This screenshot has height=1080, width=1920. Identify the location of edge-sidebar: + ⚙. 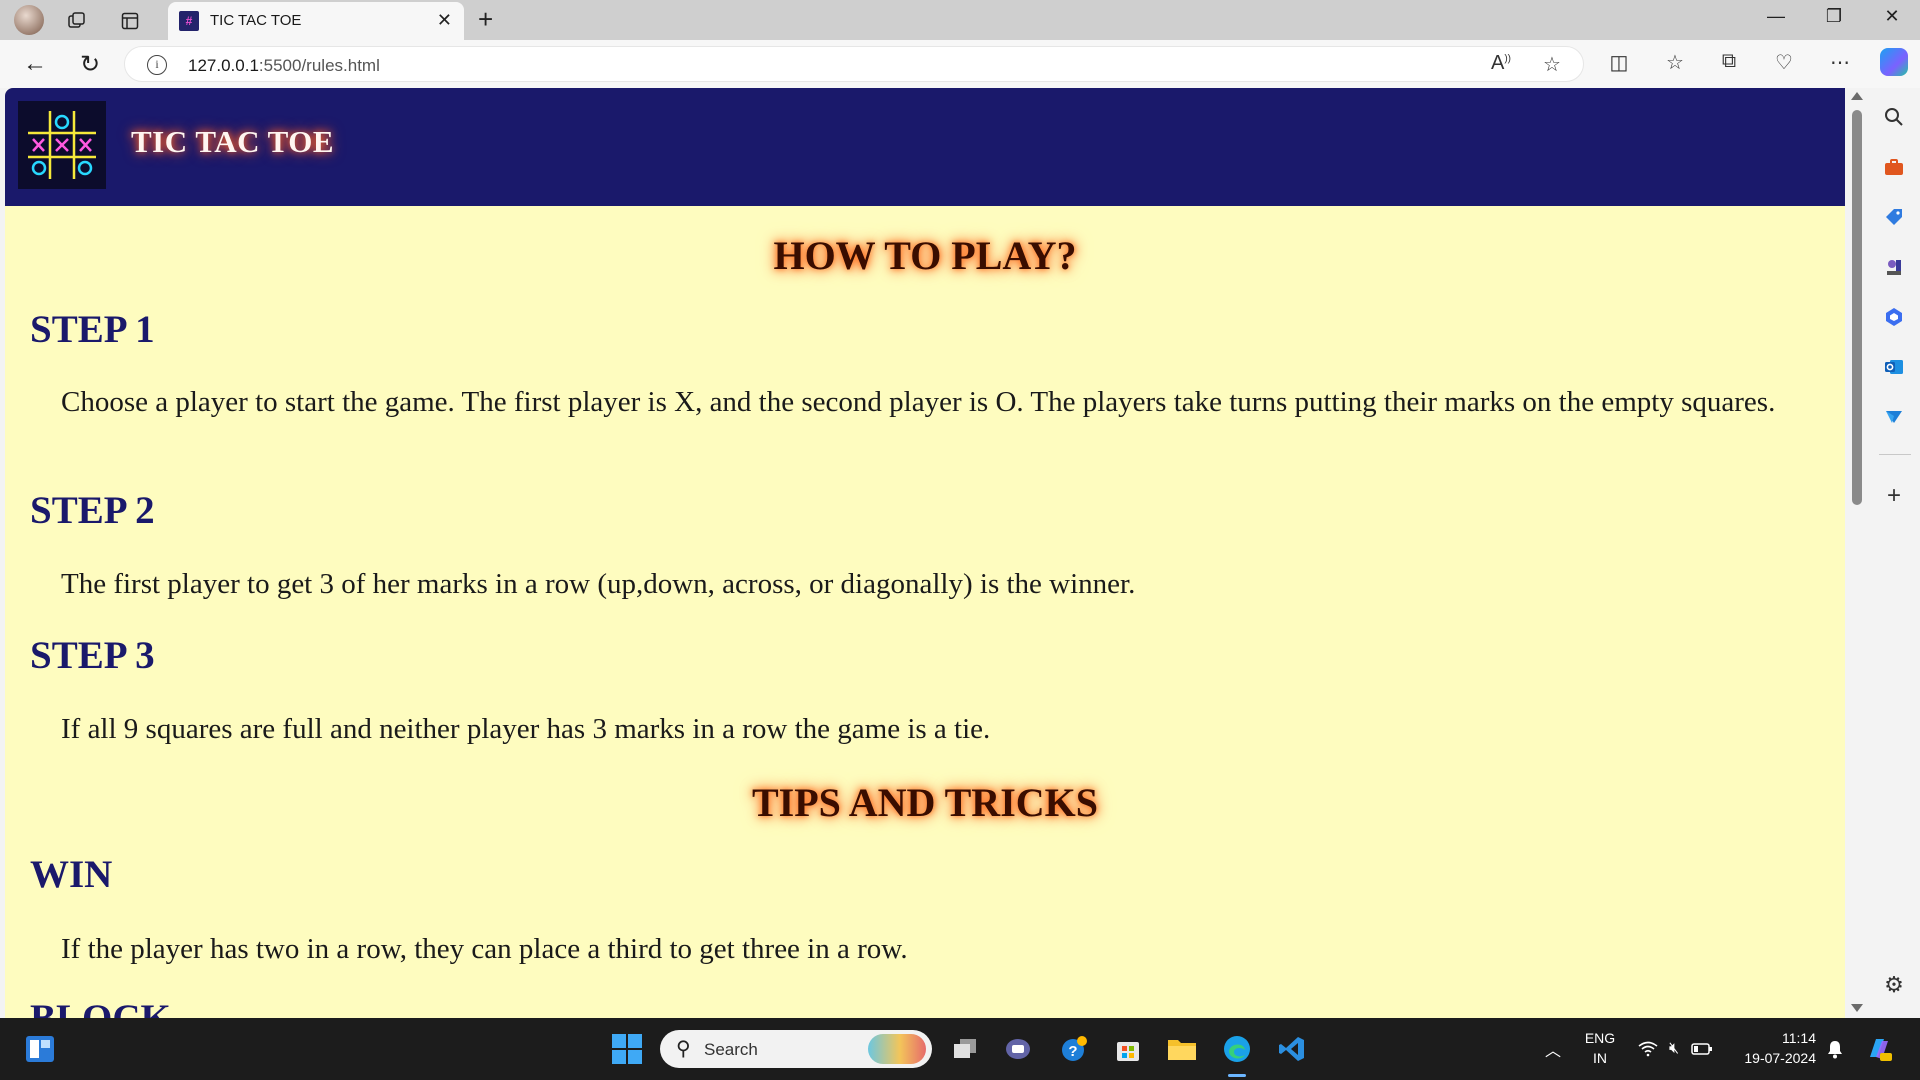
(1894, 553).